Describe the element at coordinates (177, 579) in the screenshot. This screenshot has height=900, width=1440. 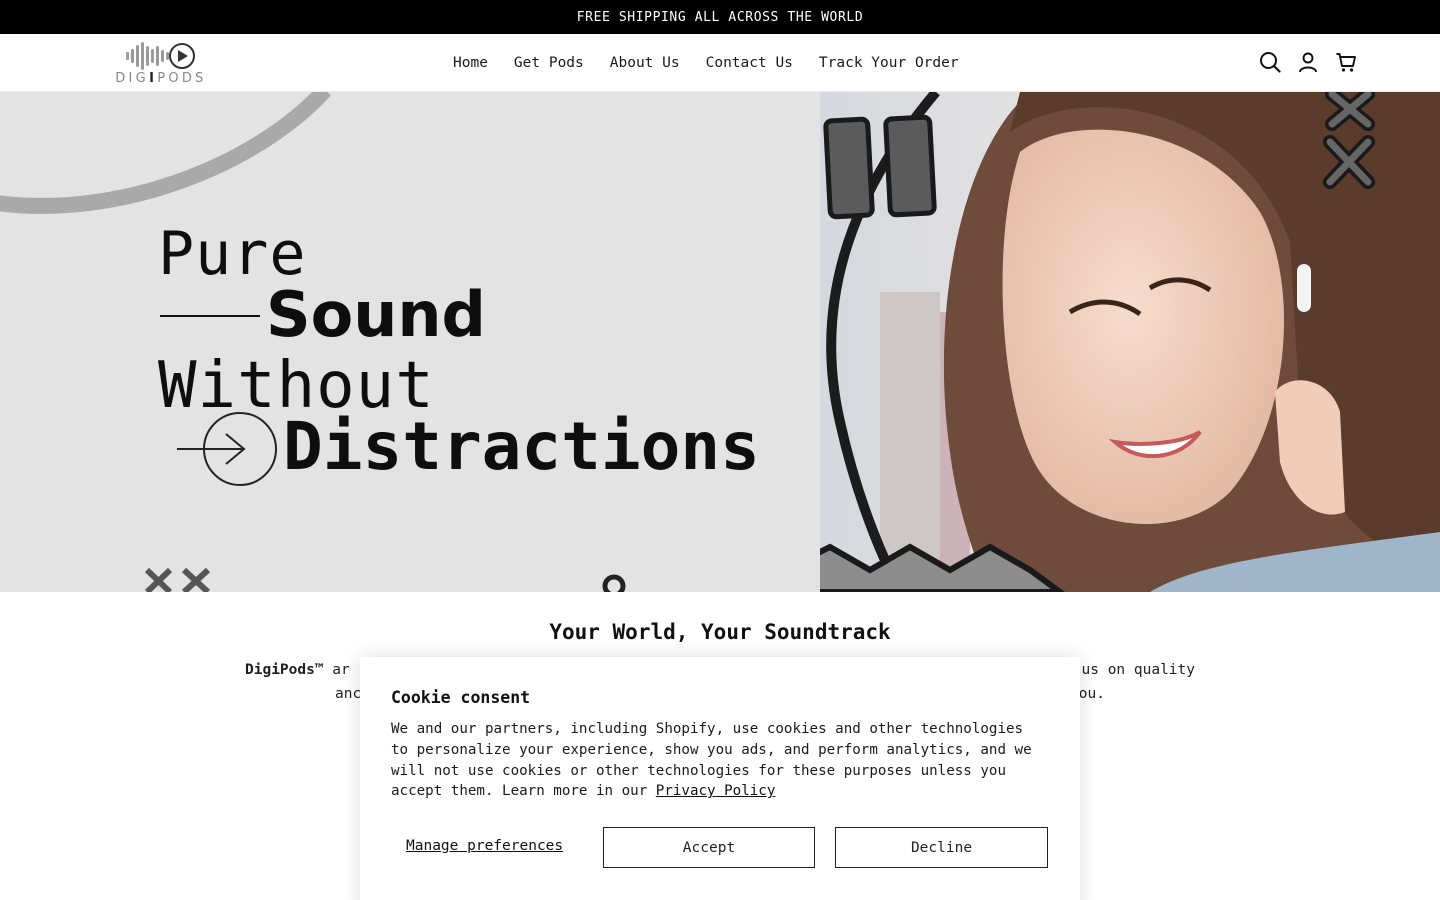
I see `x-marks-icon` at that location.